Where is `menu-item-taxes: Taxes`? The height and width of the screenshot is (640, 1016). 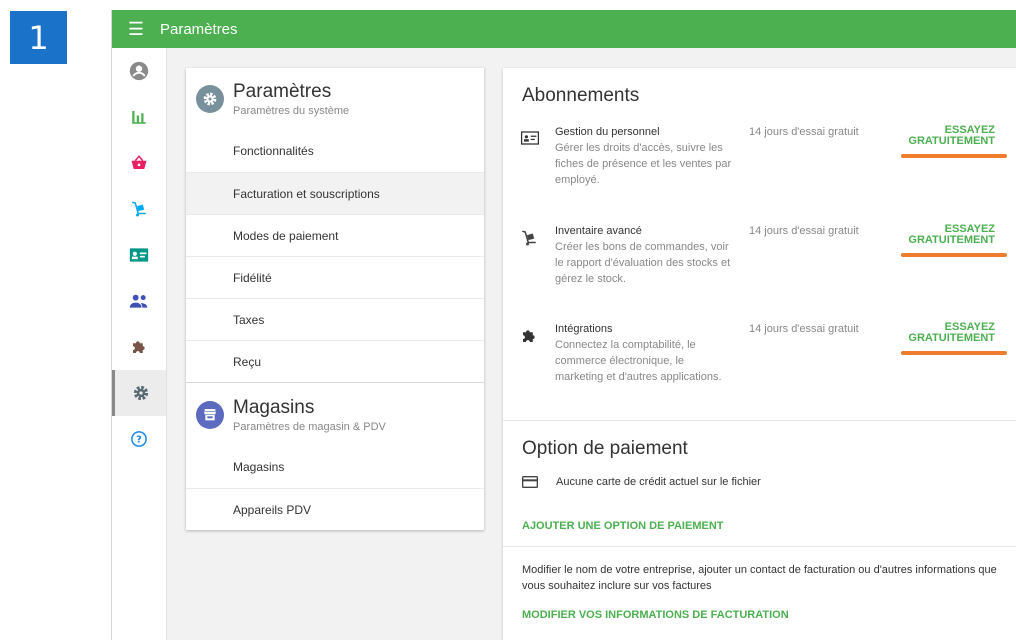
menu-item-taxes: Taxes is located at coordinates (335, 319).